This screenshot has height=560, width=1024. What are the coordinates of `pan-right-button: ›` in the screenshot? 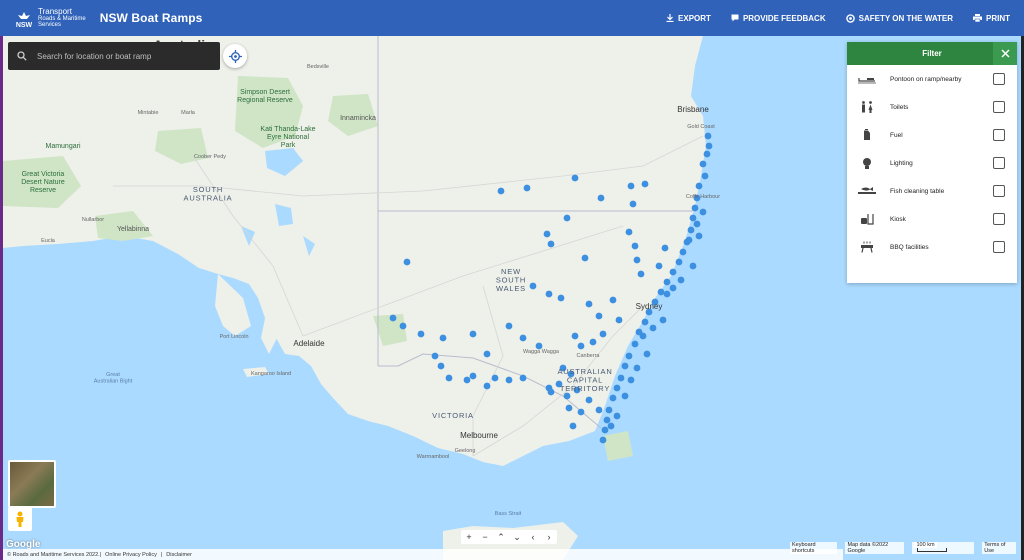 It's located at (549, 537).